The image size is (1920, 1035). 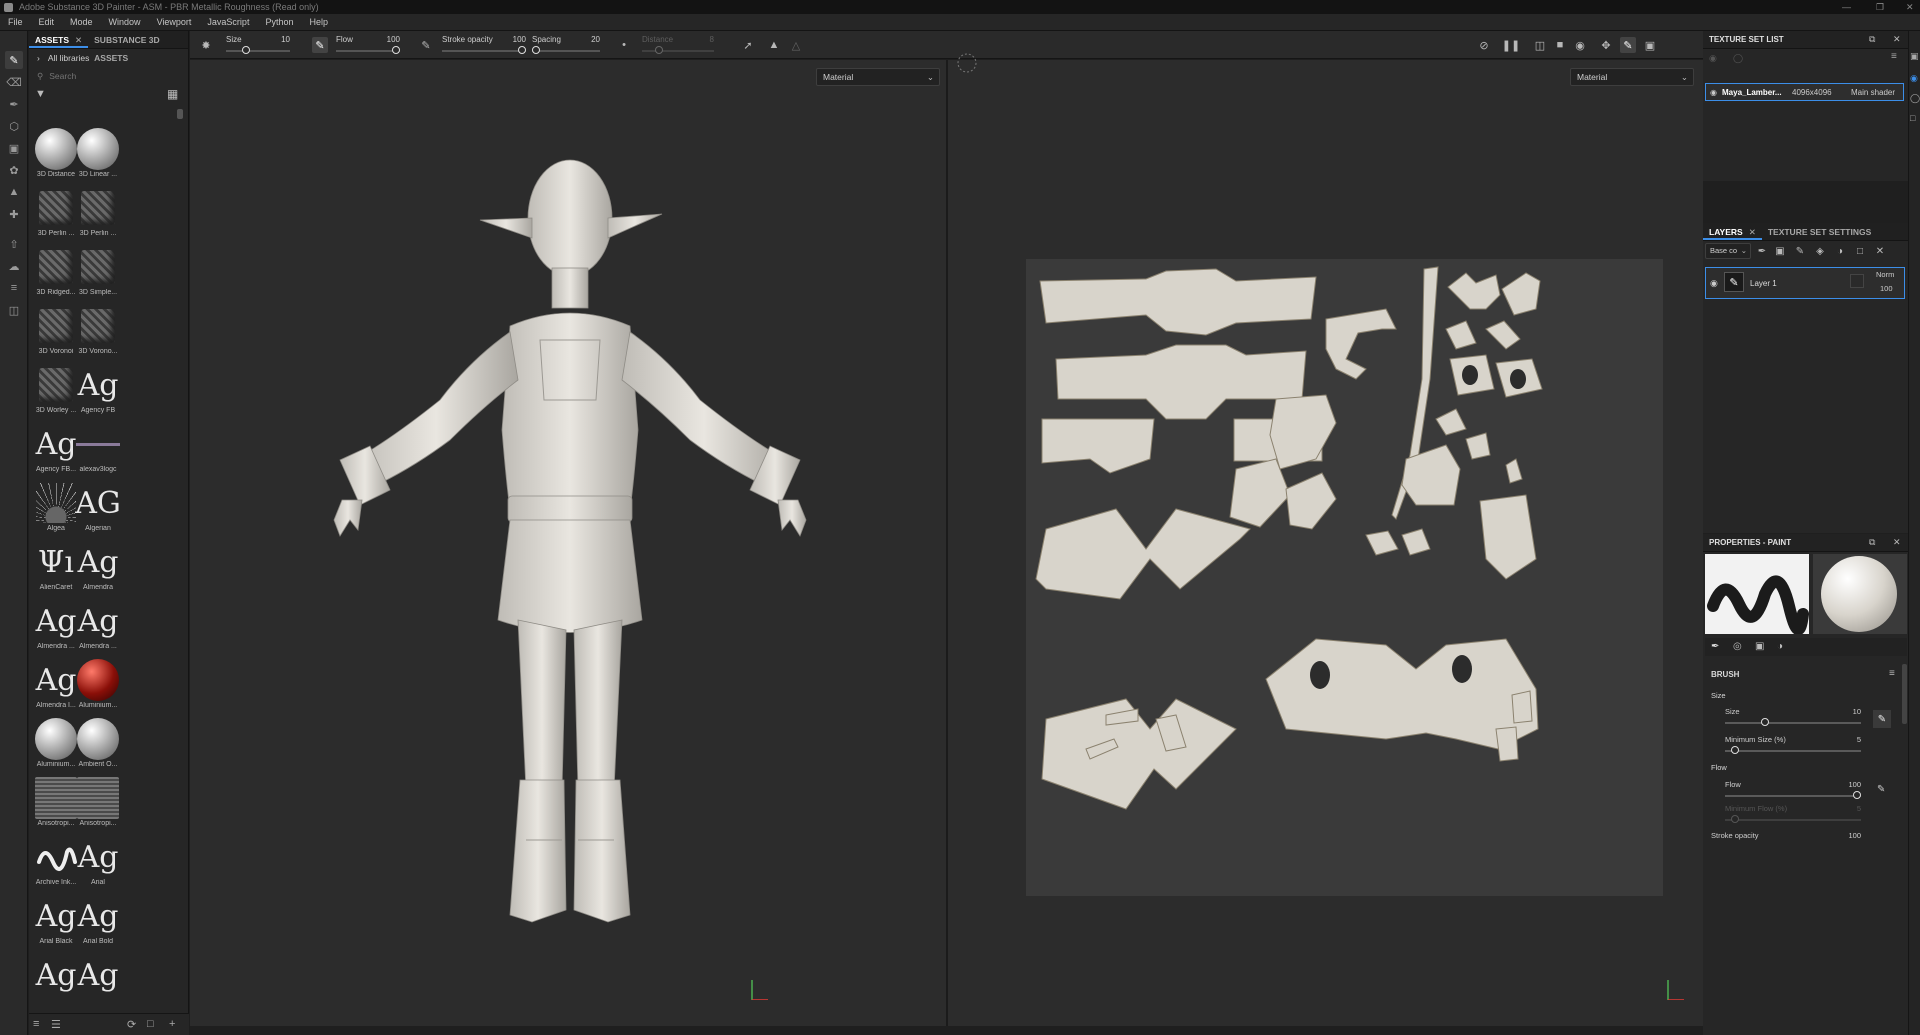 What do you see at coordinates (109, 76) in the screenshot?
I see `search-input` at bounding box center [109, 76].